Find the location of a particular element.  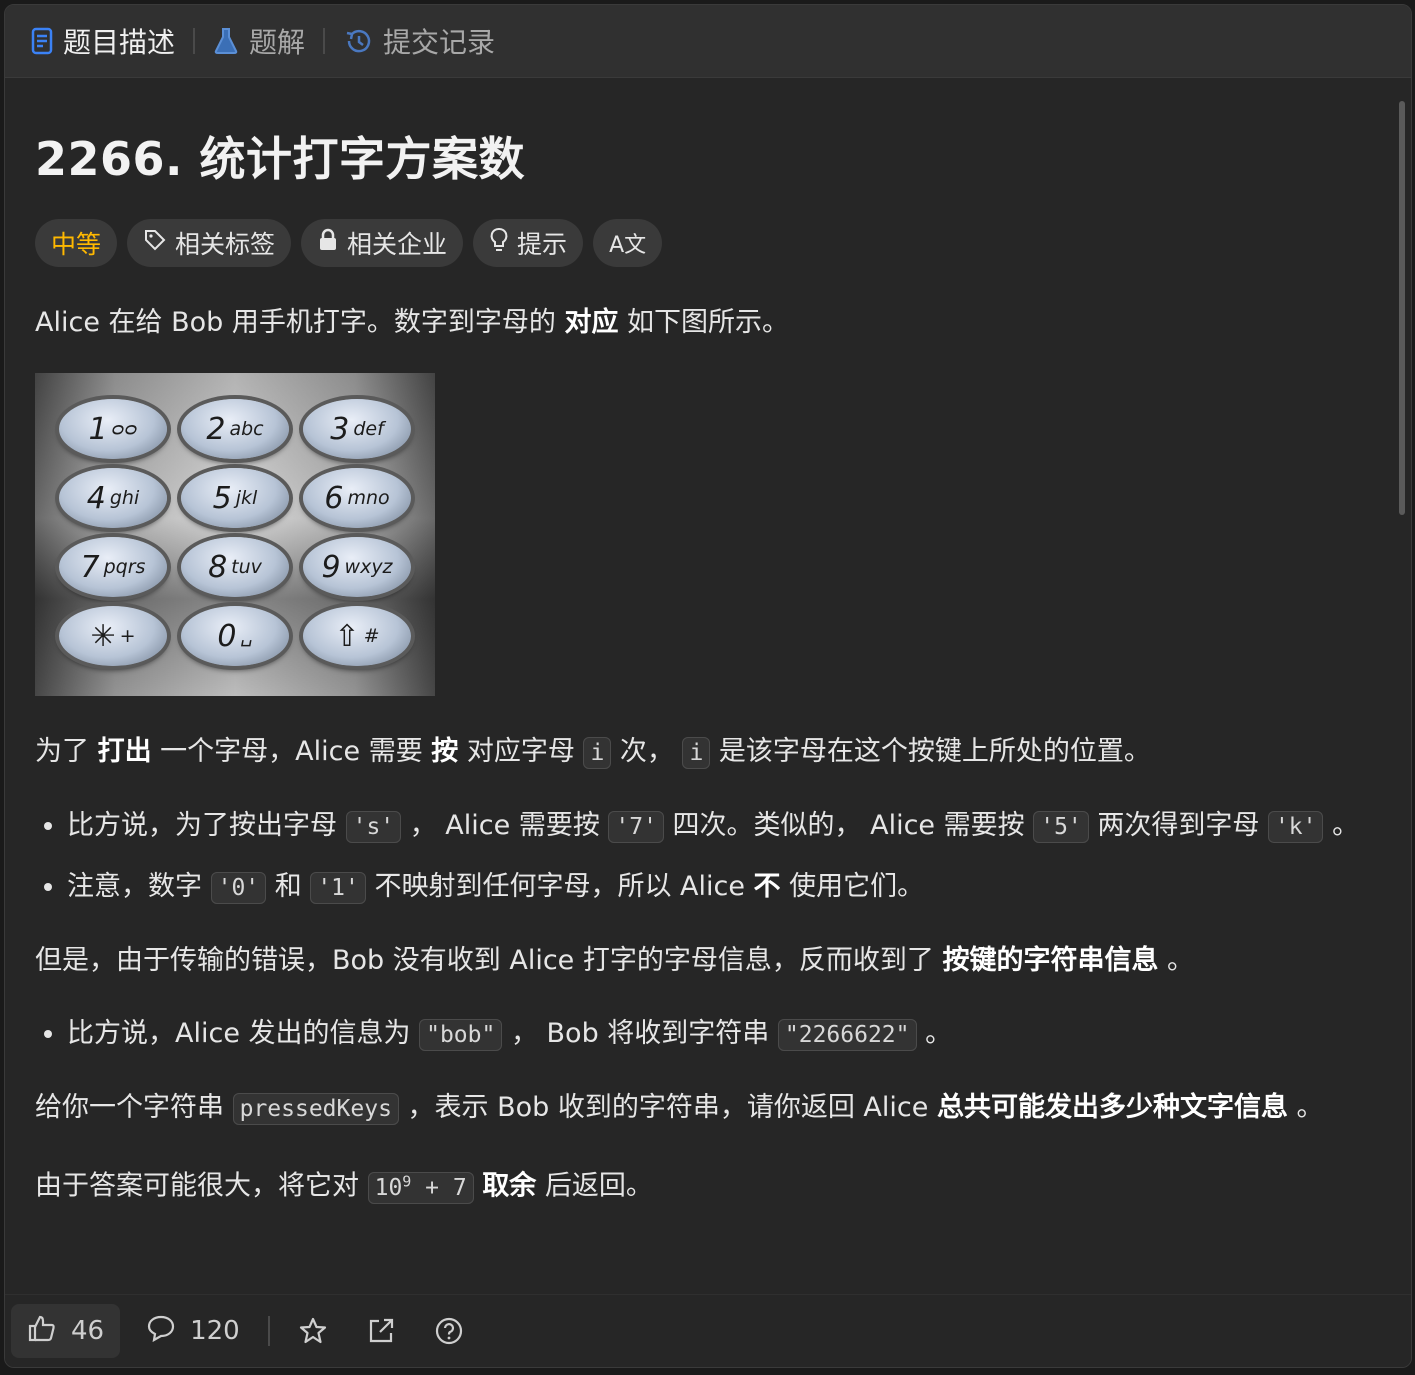

key-digit: 3 is located at coordinates (340, 429).